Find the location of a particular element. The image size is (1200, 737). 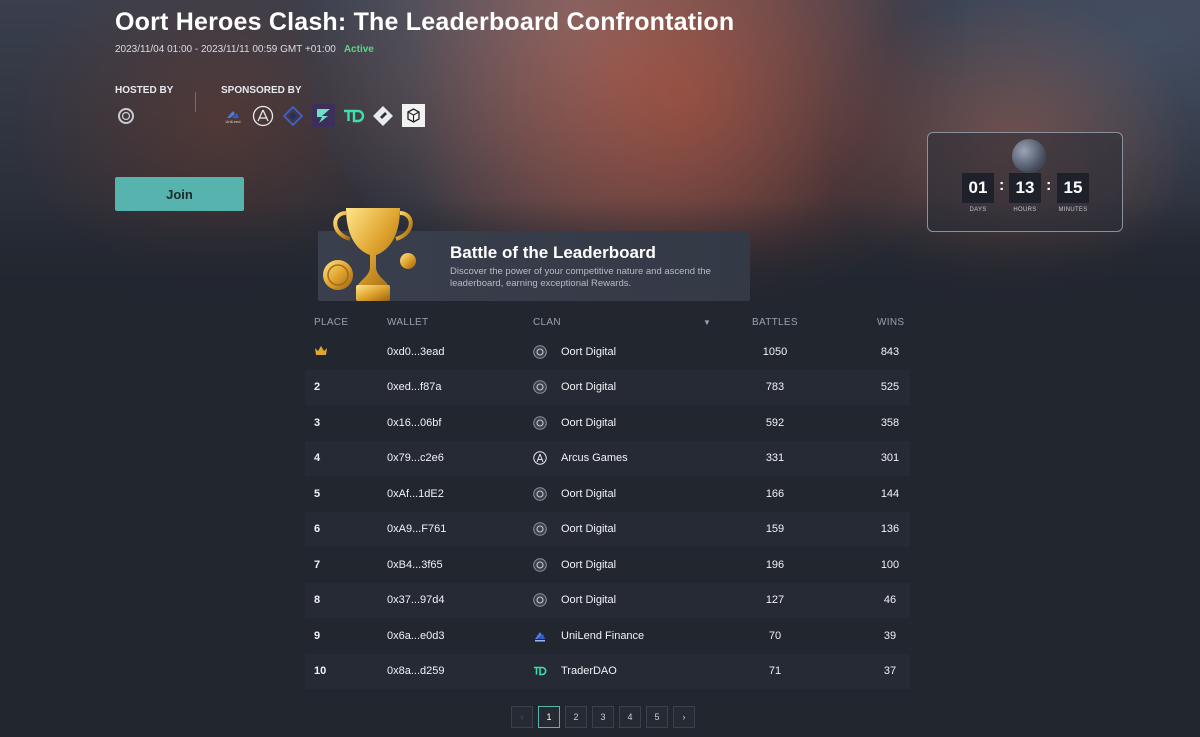

wallet-address: 0x37...97d4 is located at coordinates (416, 601).